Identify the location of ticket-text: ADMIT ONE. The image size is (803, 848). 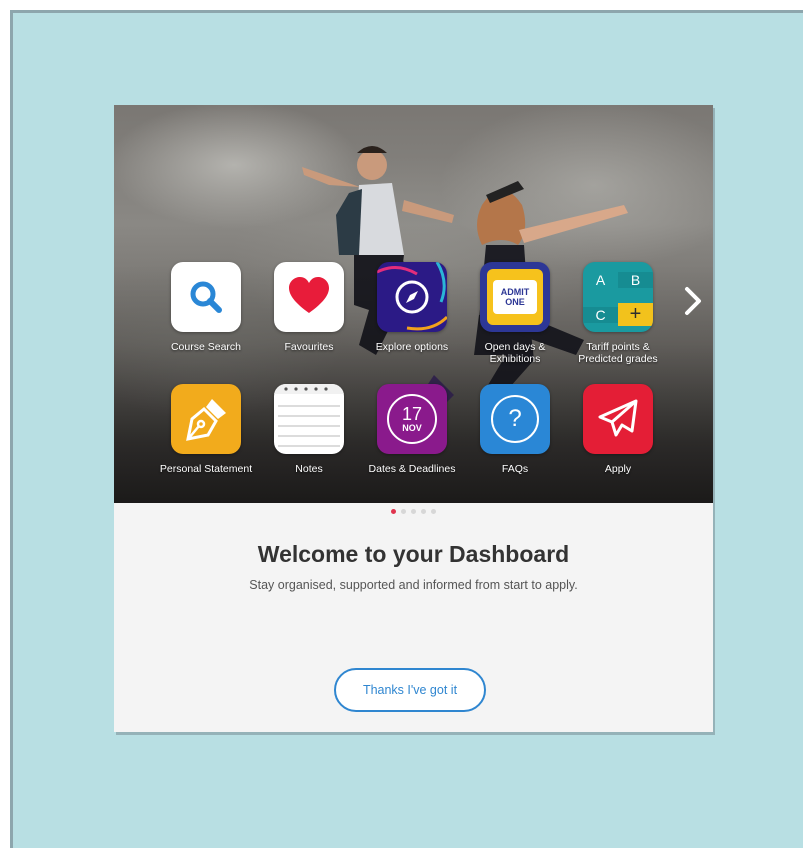
(515, 297).